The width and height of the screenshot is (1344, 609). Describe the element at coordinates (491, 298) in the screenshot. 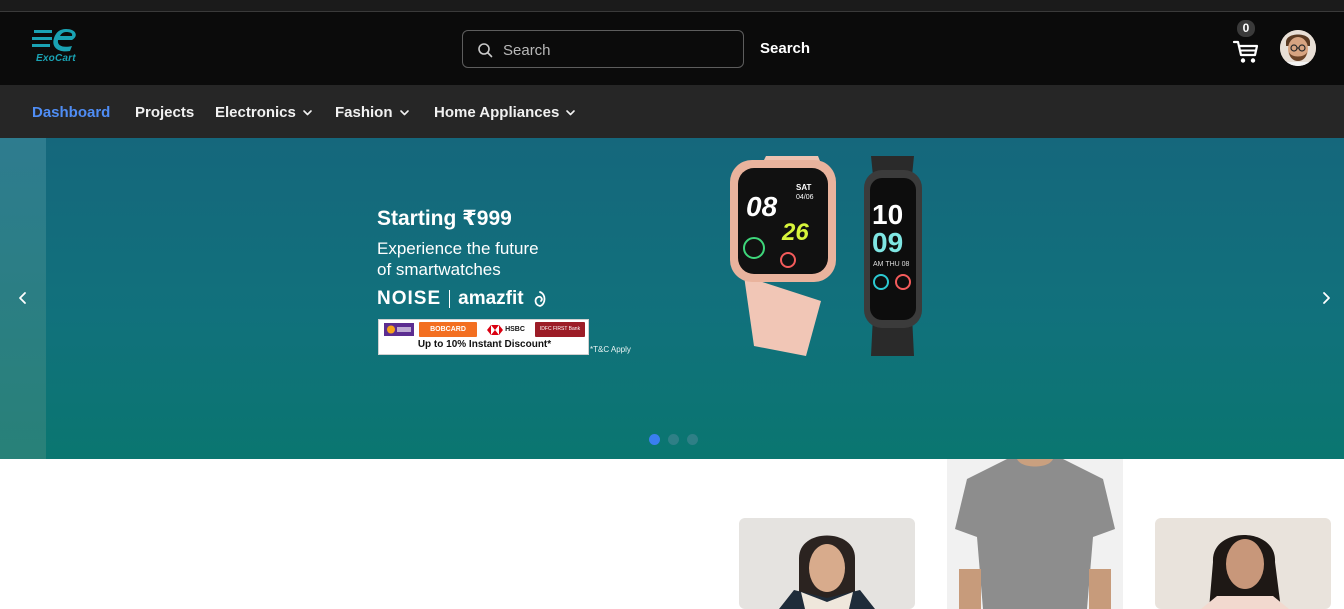

I see `amazfit-logo: amazfit` at that location.